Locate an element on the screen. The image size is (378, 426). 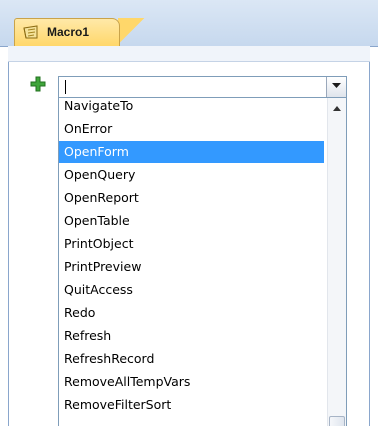
macro-icon is located at coordinates (31, 32).